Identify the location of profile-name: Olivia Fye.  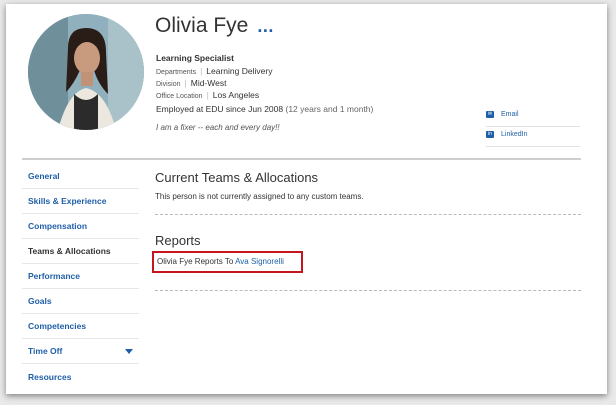
(202, 25).